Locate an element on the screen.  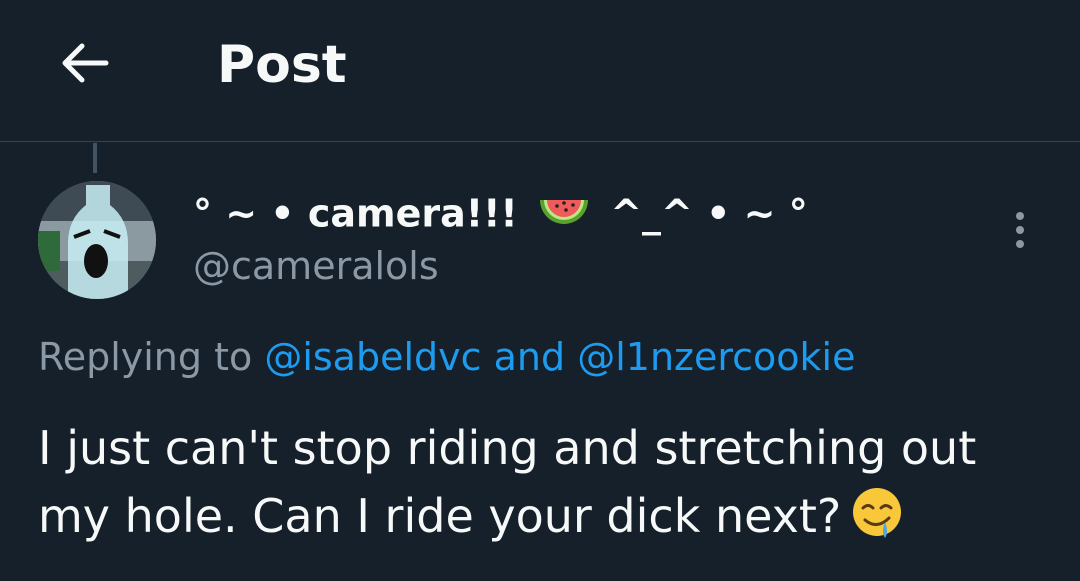
page-title: Post is located at coordinates (282, 65).